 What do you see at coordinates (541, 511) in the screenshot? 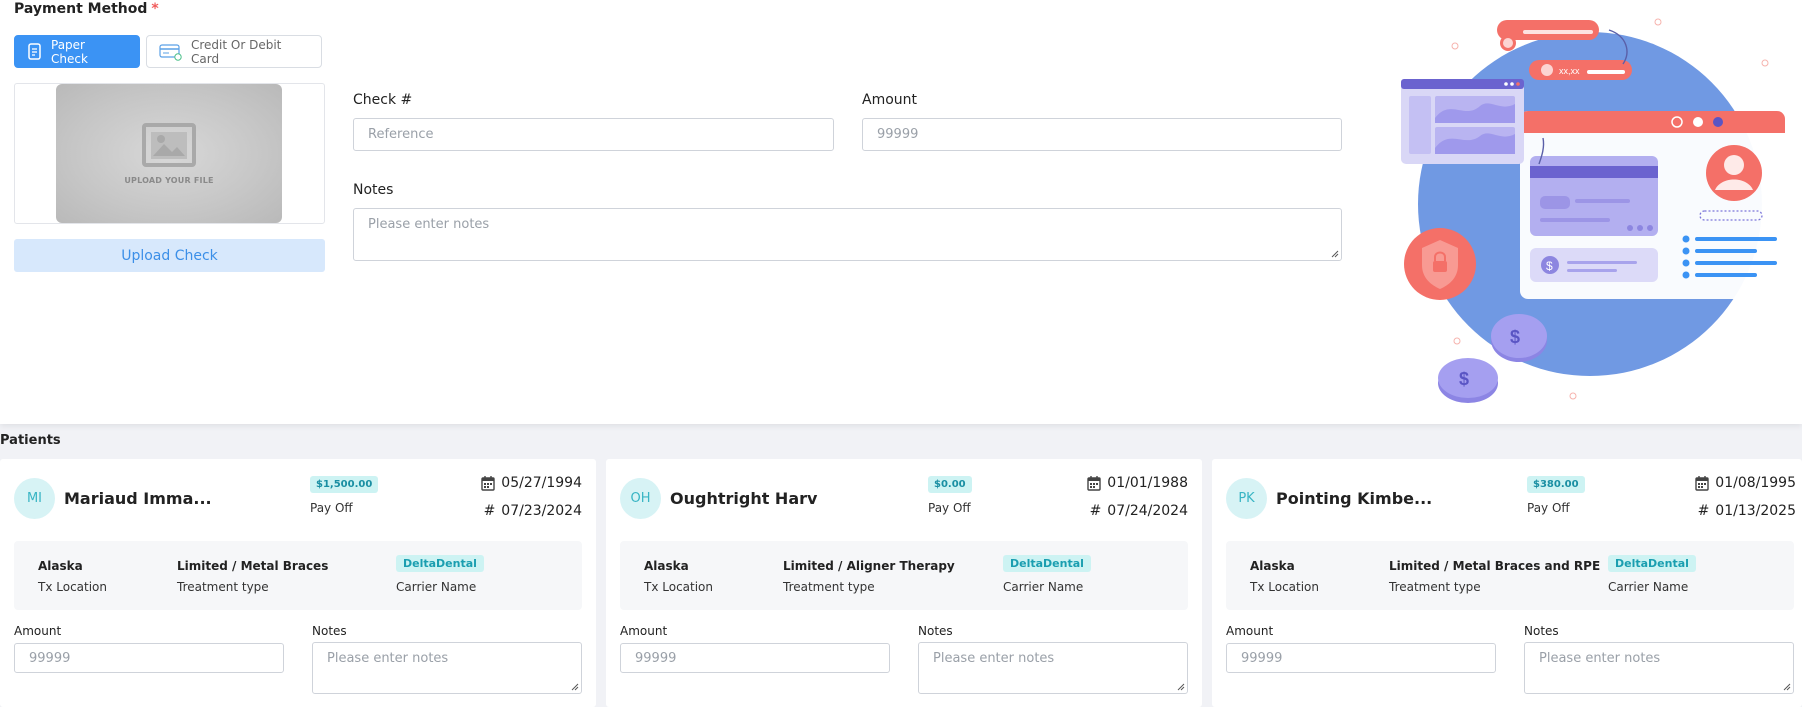
I see `reference-date: 07/23/2024` at bounding box center [541, 511].